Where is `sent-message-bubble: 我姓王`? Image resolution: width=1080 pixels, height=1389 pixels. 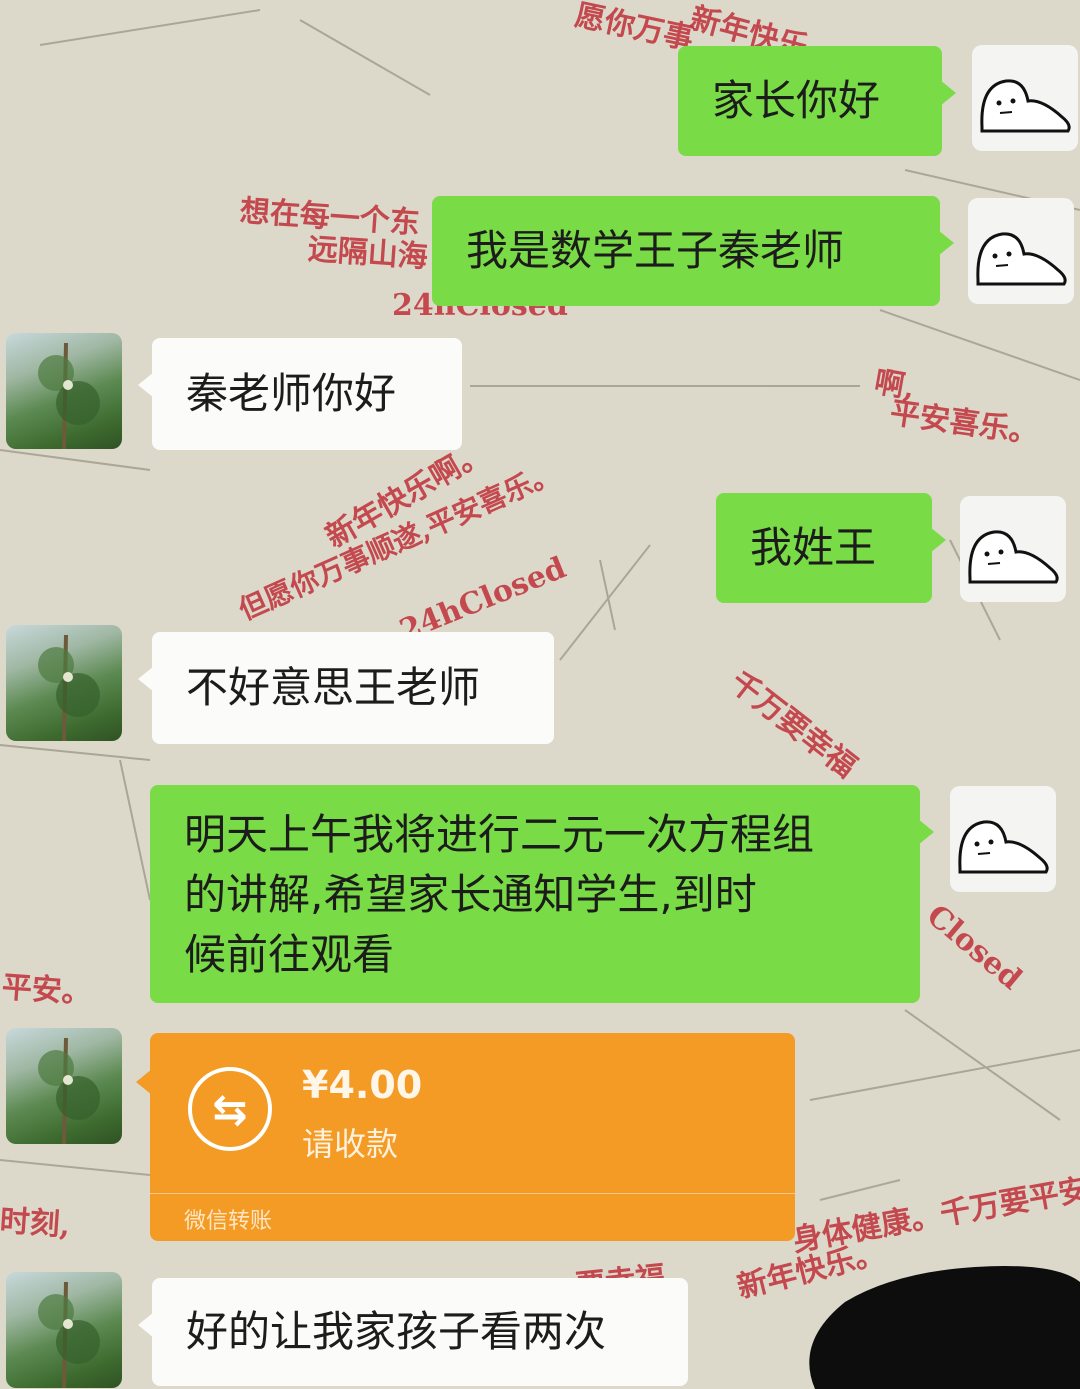
sent-message-bubble: 我姓王 is located at coordinates (831, 548).